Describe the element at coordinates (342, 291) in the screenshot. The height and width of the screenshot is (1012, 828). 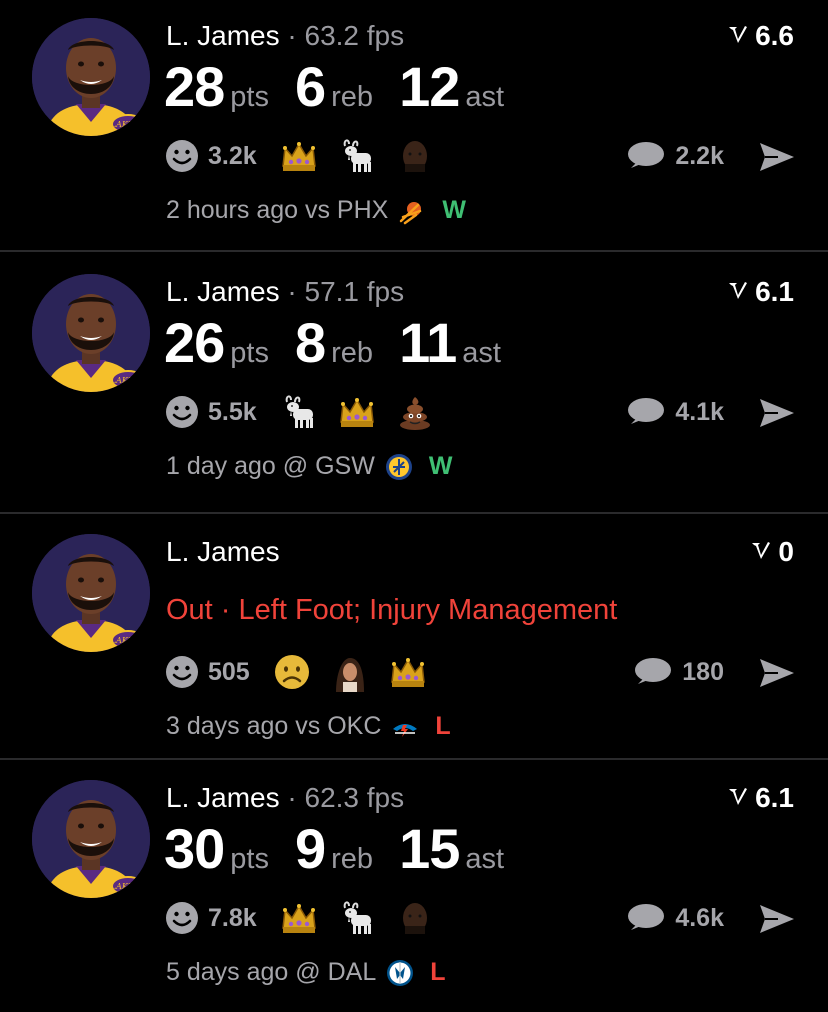
I see `fps-label: · 57.1 fps` at that location.